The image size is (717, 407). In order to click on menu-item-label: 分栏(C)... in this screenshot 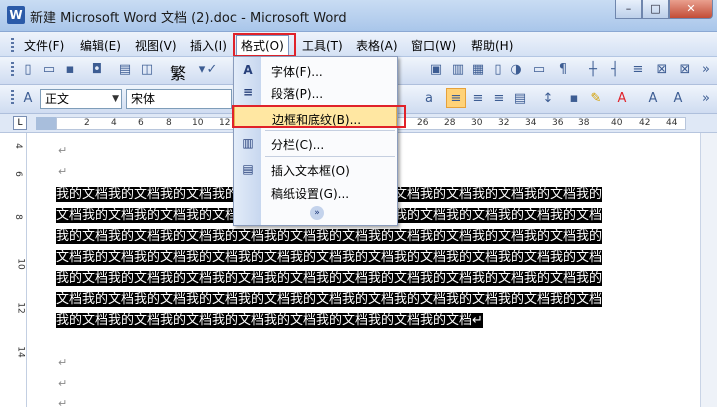, I will do `click(298, 145)`.